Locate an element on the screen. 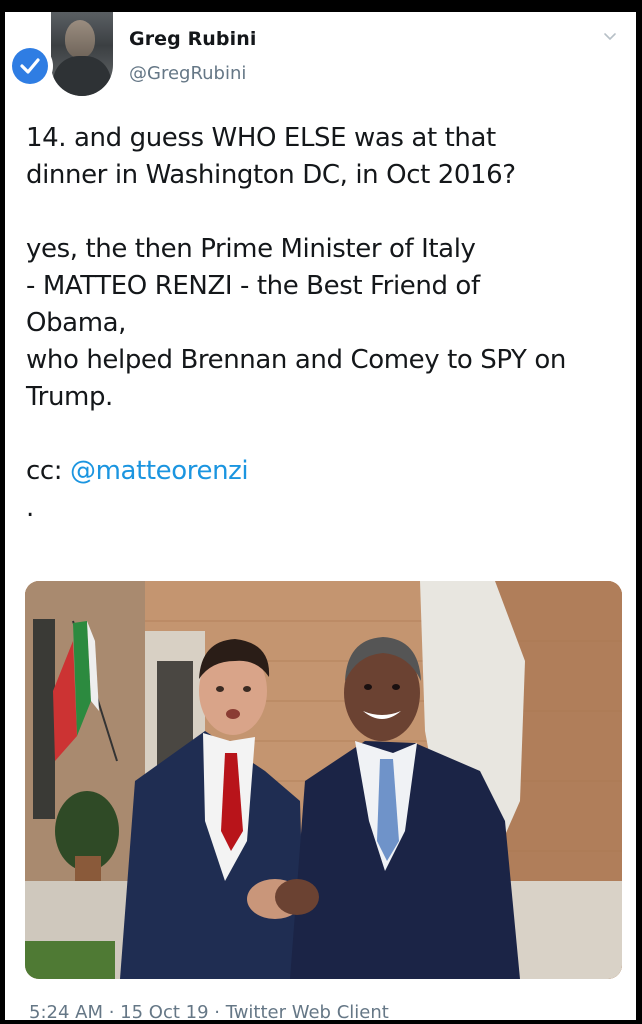 This screenshot has width=642, height=1024. tweet-line: Trump. is located at coordinates (69, 397).